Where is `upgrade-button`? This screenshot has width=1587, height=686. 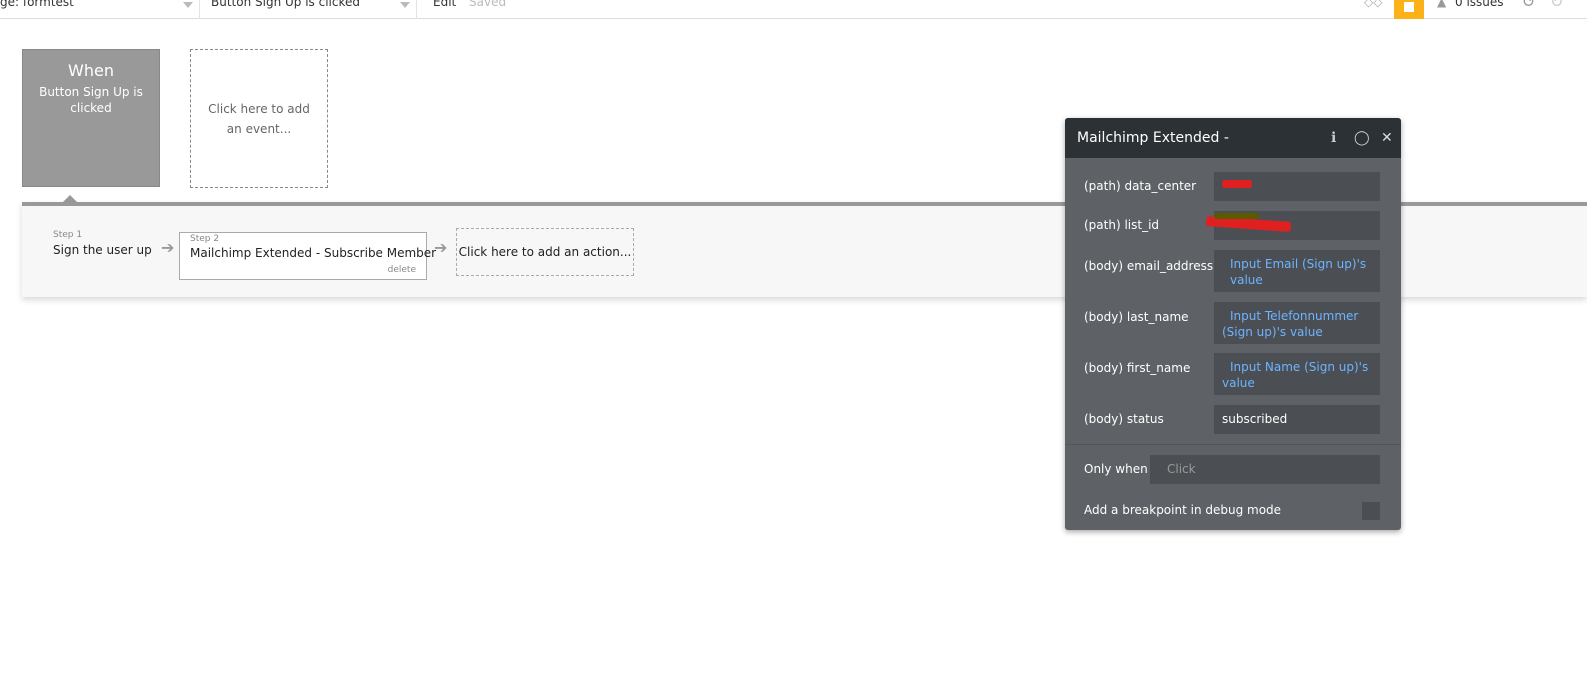 upgrade-button is located at coordinates (1409, 9).